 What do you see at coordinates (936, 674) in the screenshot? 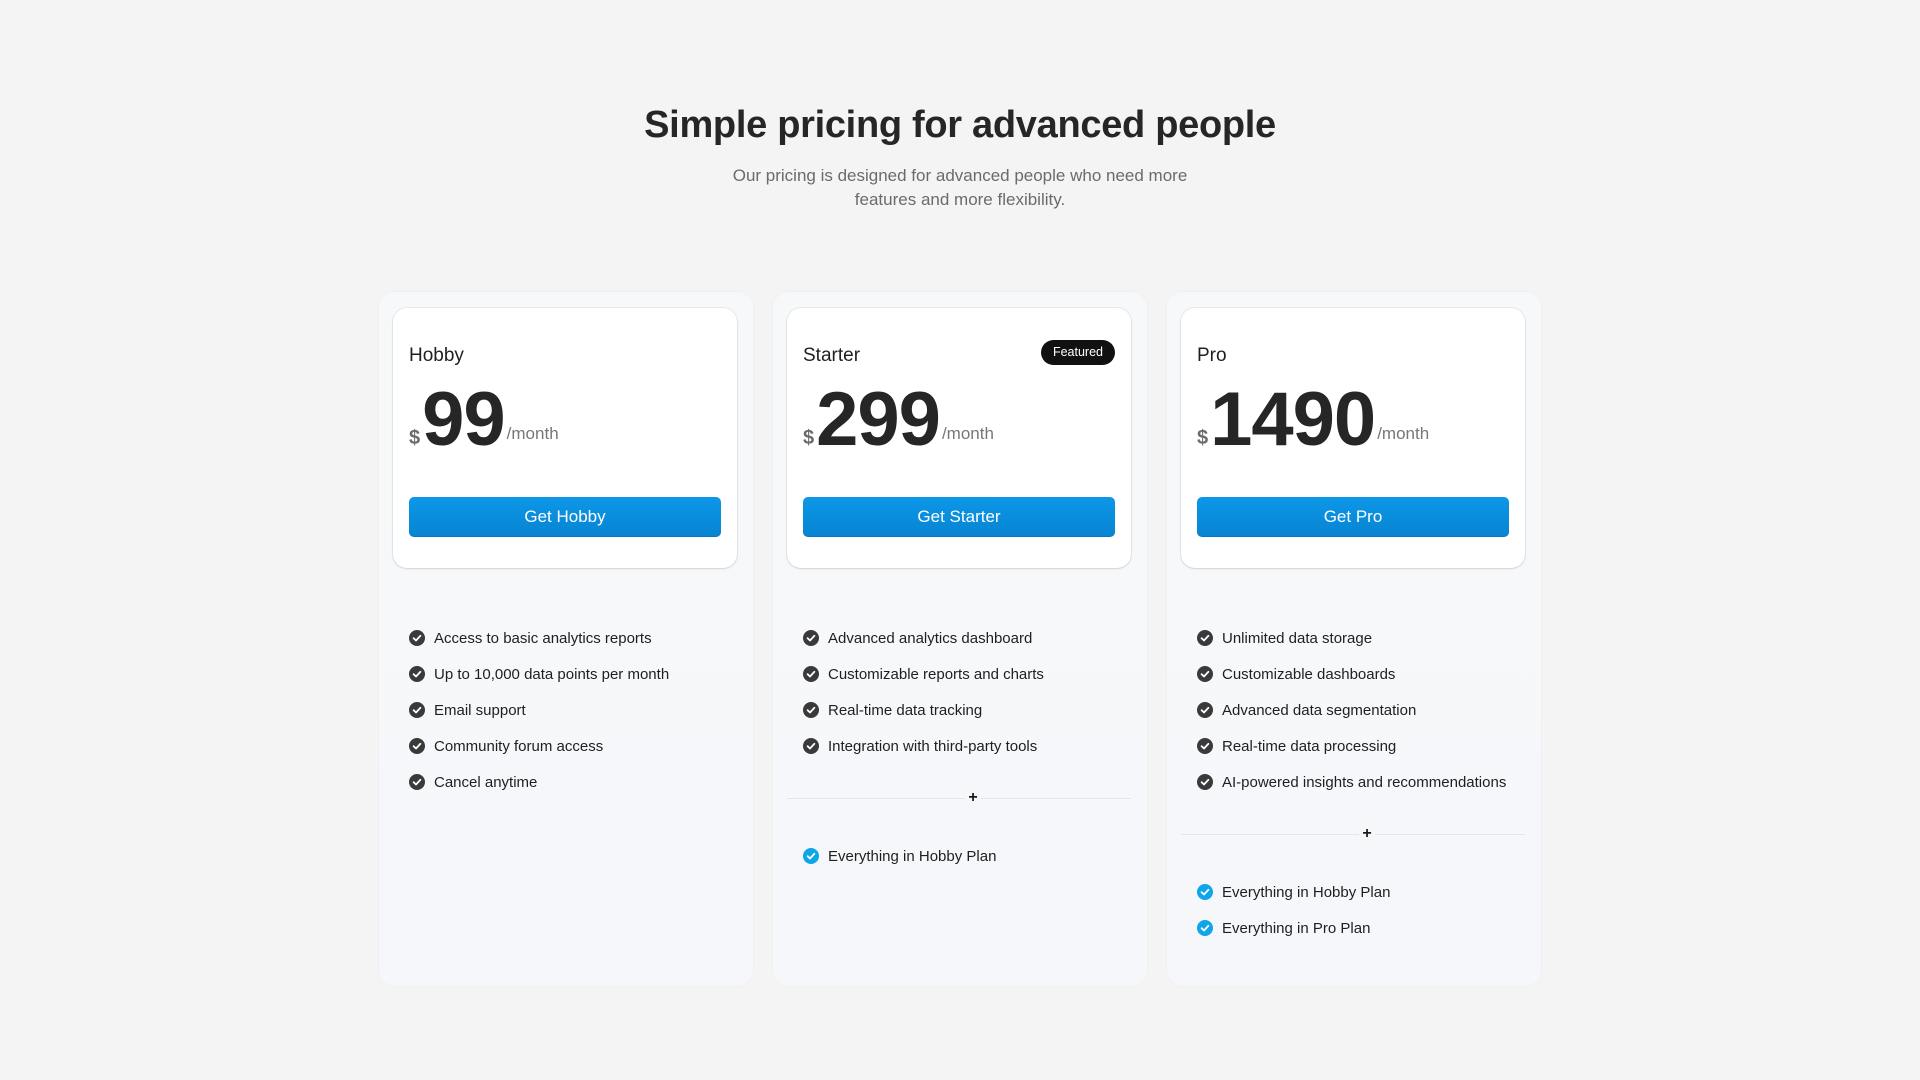
I see `feature-text: Customizable reports and charts` at bounding box center [936, 674].